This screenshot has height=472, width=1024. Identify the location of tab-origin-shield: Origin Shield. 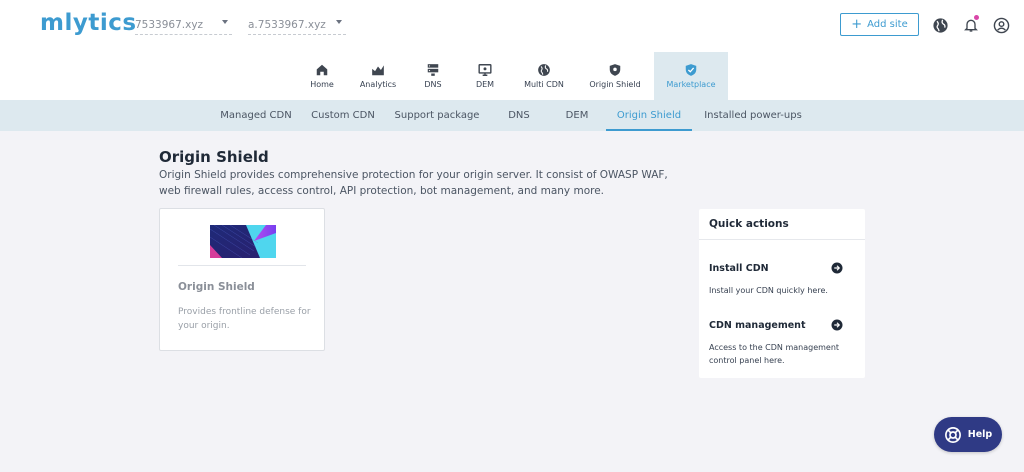
(649, 115).